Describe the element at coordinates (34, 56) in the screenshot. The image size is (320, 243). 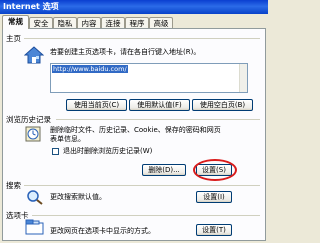
I see `home-icon` at that location.